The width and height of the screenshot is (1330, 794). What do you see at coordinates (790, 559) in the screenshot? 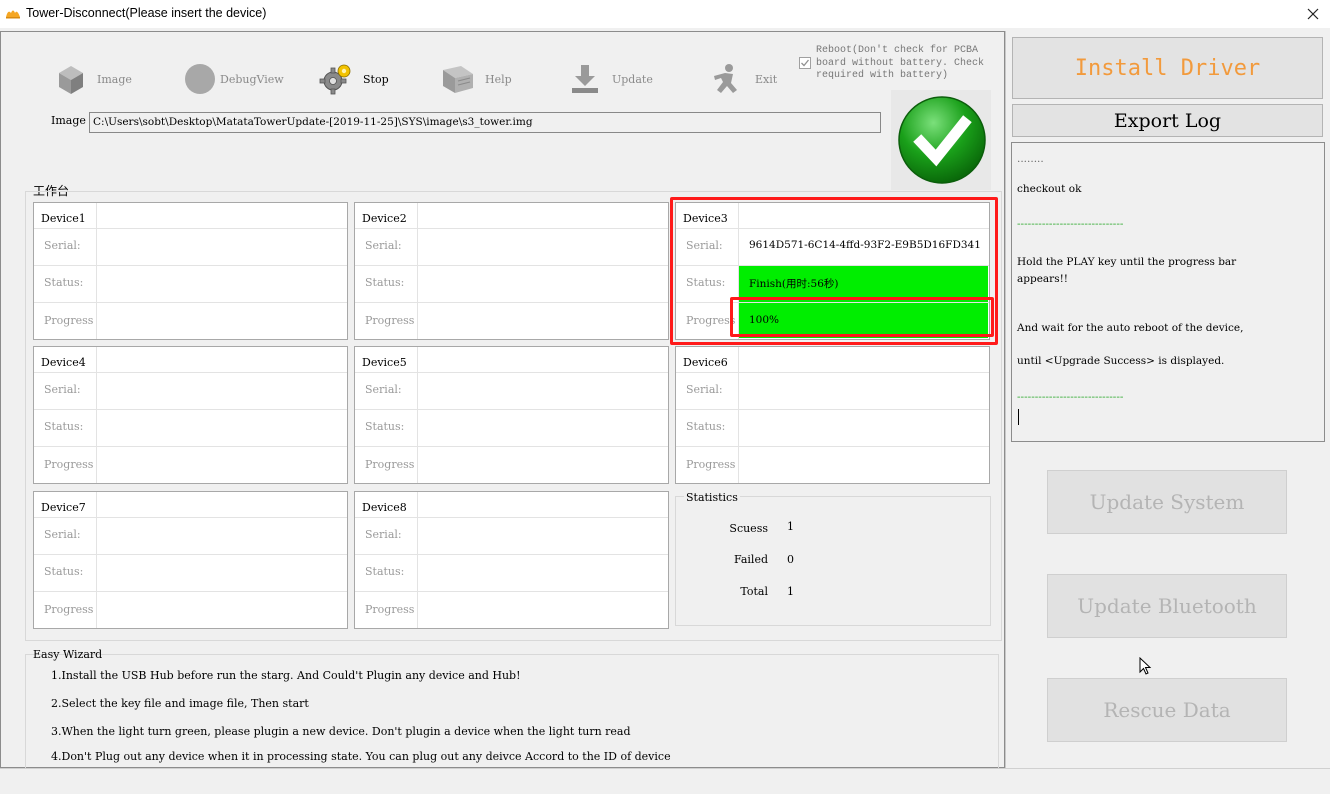
I see `stat-failed-value: 0` at bounding box center [790, 559].